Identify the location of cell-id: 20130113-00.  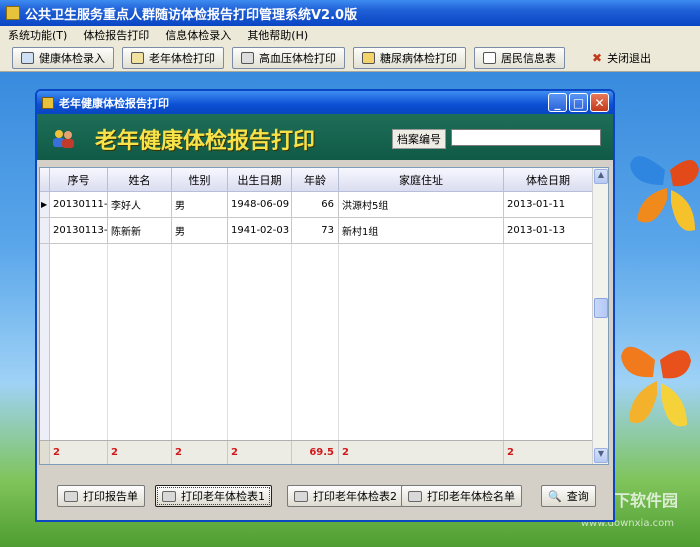
(79, 230).